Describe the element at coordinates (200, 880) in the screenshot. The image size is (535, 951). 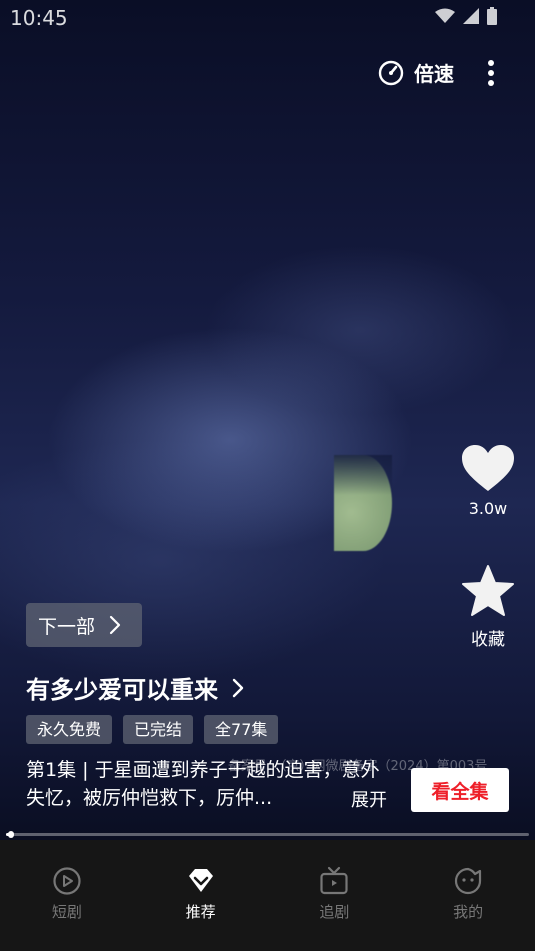
I see `diamond-icon` at that location.